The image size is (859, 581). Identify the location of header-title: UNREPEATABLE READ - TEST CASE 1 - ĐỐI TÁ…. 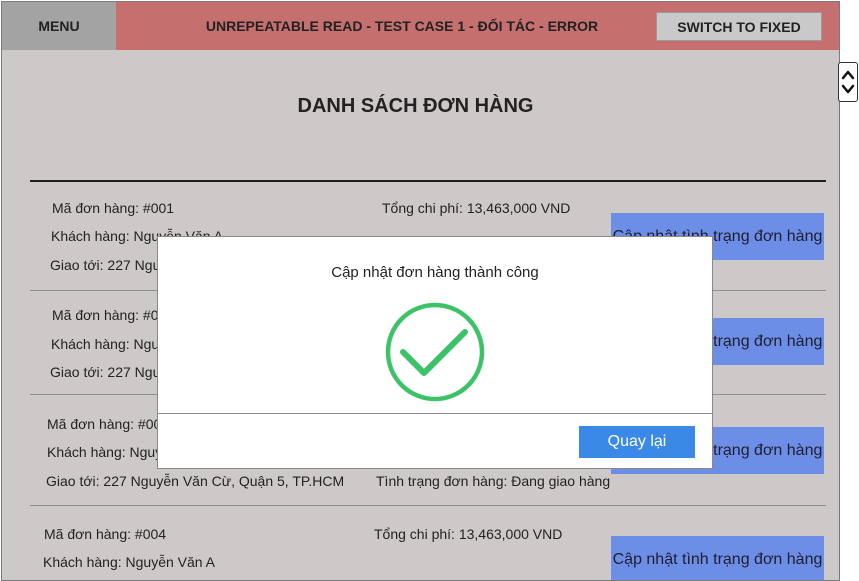
(402, 26).